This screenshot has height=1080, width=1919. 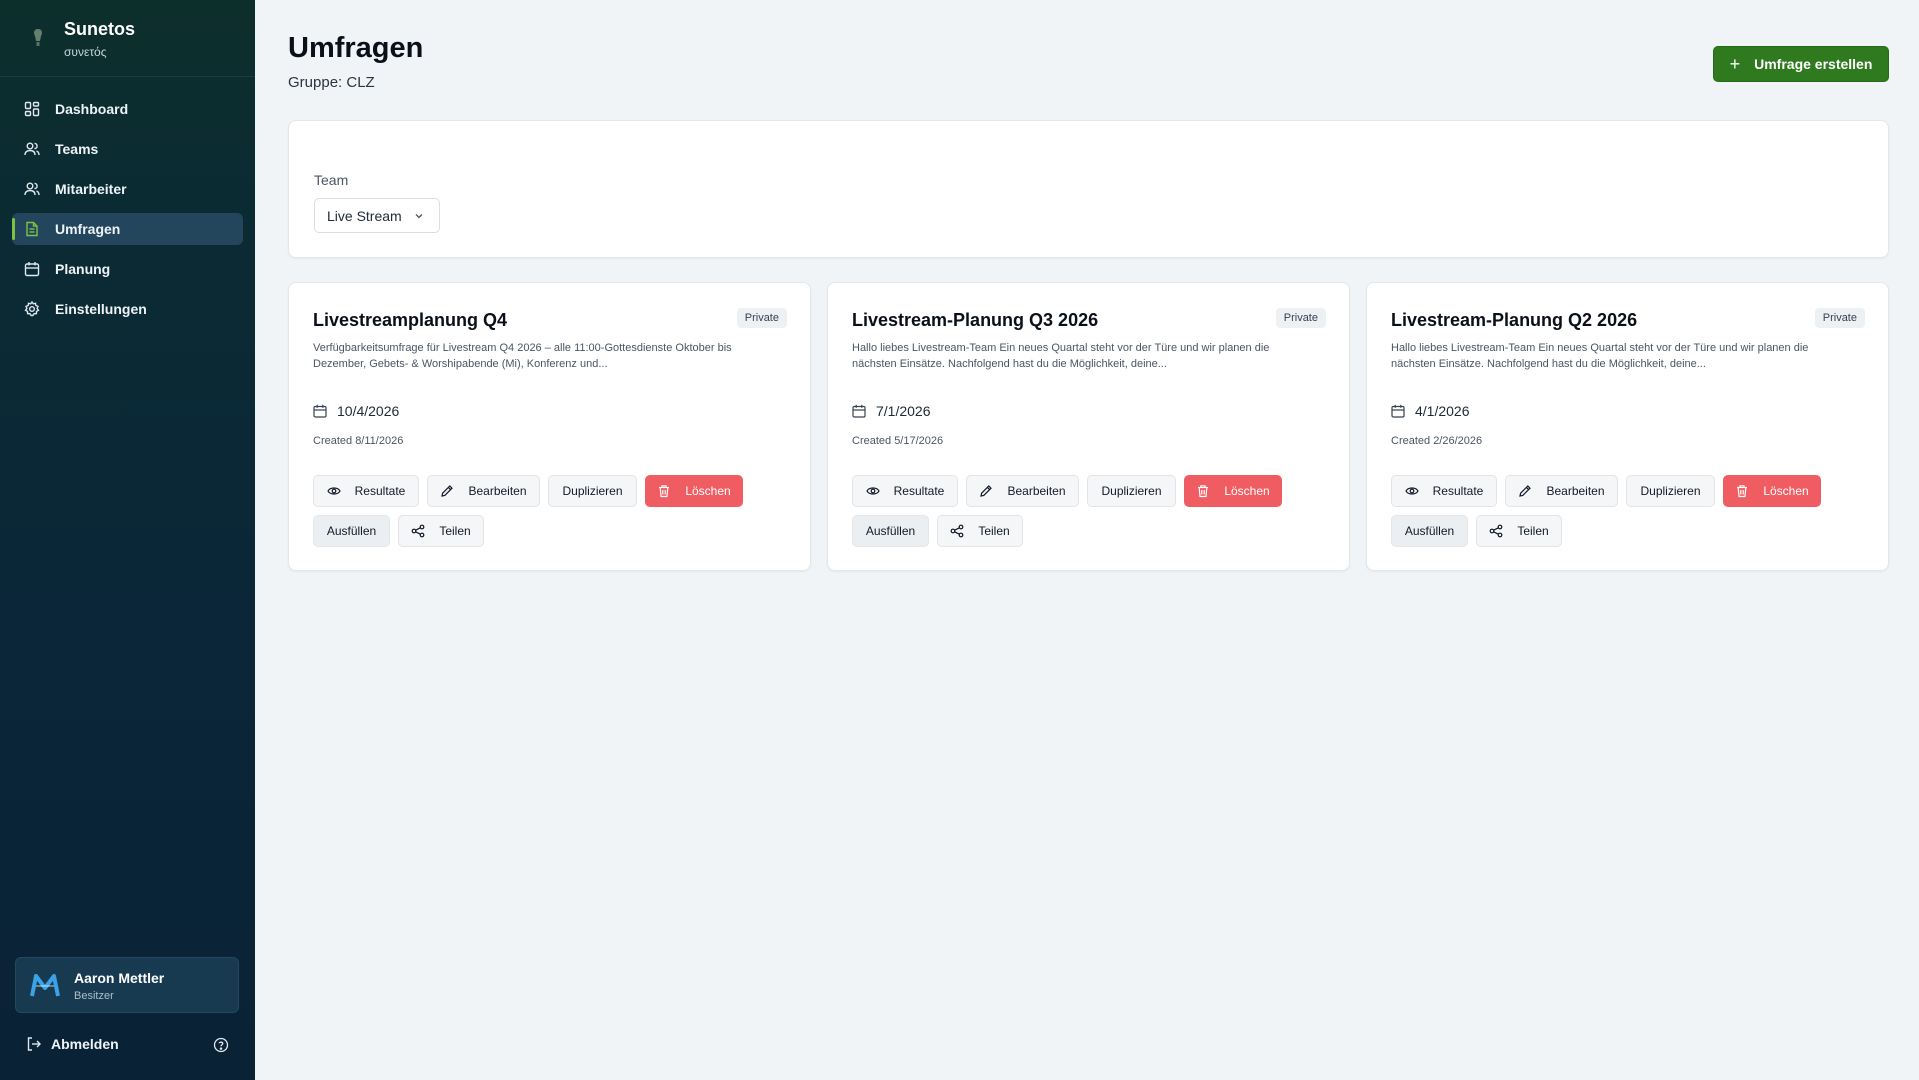 What do you see at coordinates (364, 215) in the screenshot?
I see `team-select-value: Live Stream` at bounding box center [364, 215].